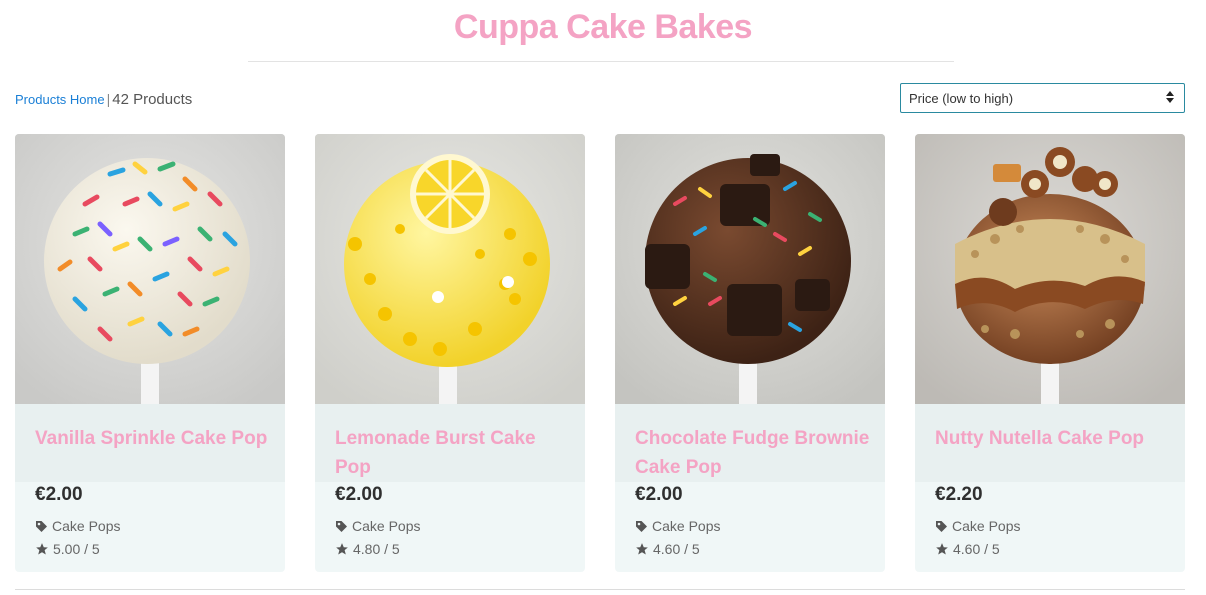 The height and width of the screenshot is (595, 1206). I want to click on product-name: Vanilla Sprinkle Cake Pop, so click(155, 438).